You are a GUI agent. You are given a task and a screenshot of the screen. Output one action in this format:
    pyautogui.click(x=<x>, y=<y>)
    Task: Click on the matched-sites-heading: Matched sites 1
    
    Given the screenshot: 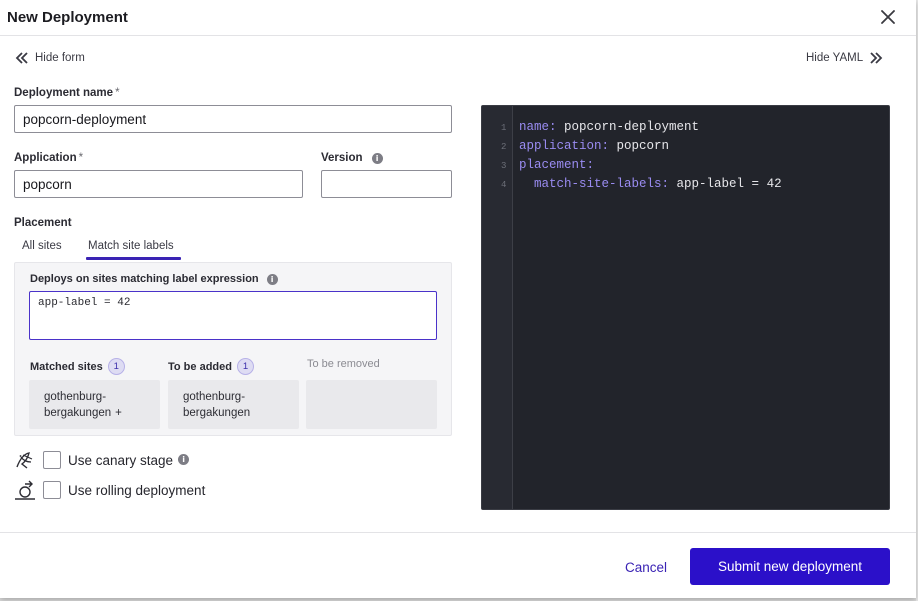 What is the action you would take?
    pyautogui.click(x=77, y=366)
    